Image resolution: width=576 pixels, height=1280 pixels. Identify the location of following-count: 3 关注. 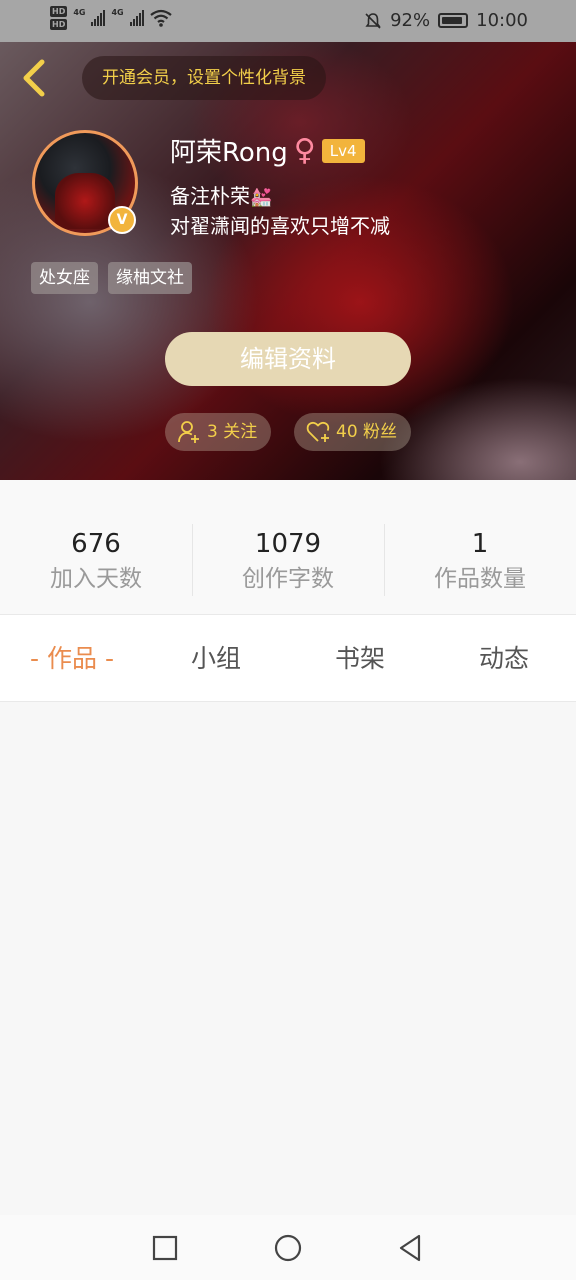
(232, 432).